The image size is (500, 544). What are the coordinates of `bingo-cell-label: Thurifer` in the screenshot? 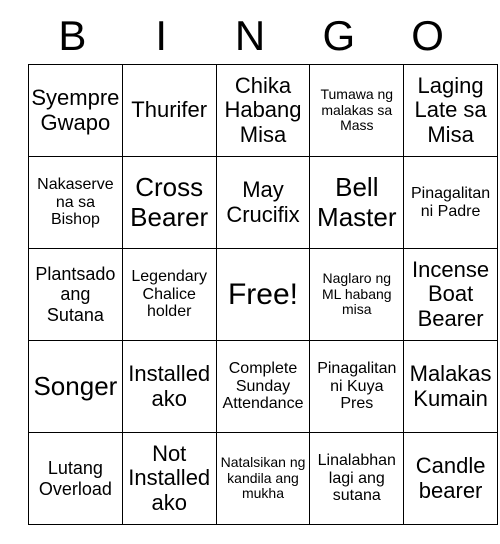 It's located at (169, 110).